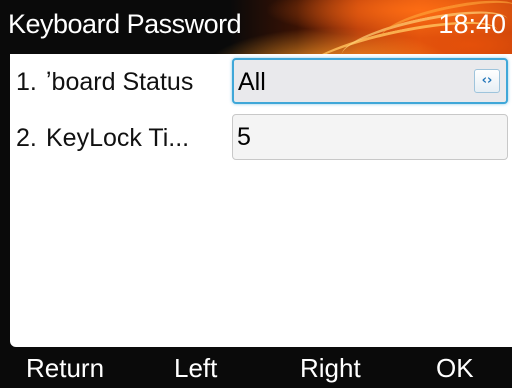  What do you see at coordinates (472, 24) in the screenshot?
I see `status-clock: 18:40` at bounding box center [472, 24].